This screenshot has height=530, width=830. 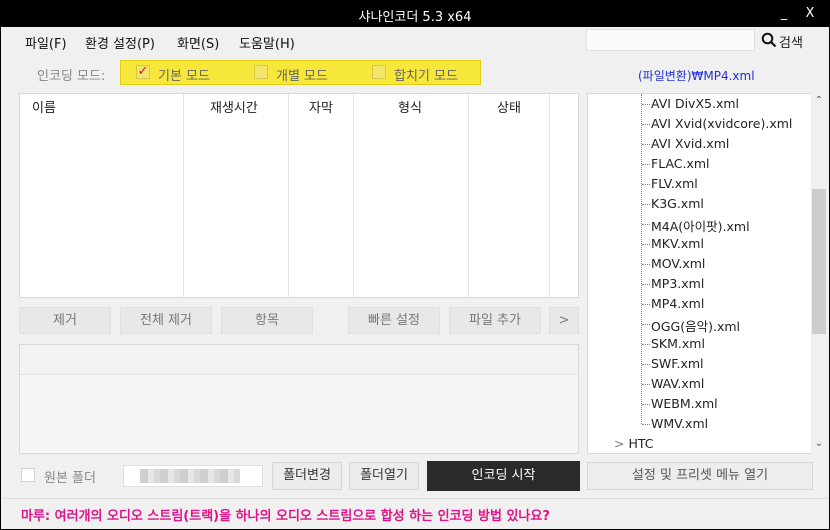 I want to click on mode-individual-checkbox, so click(x=261, y=72).